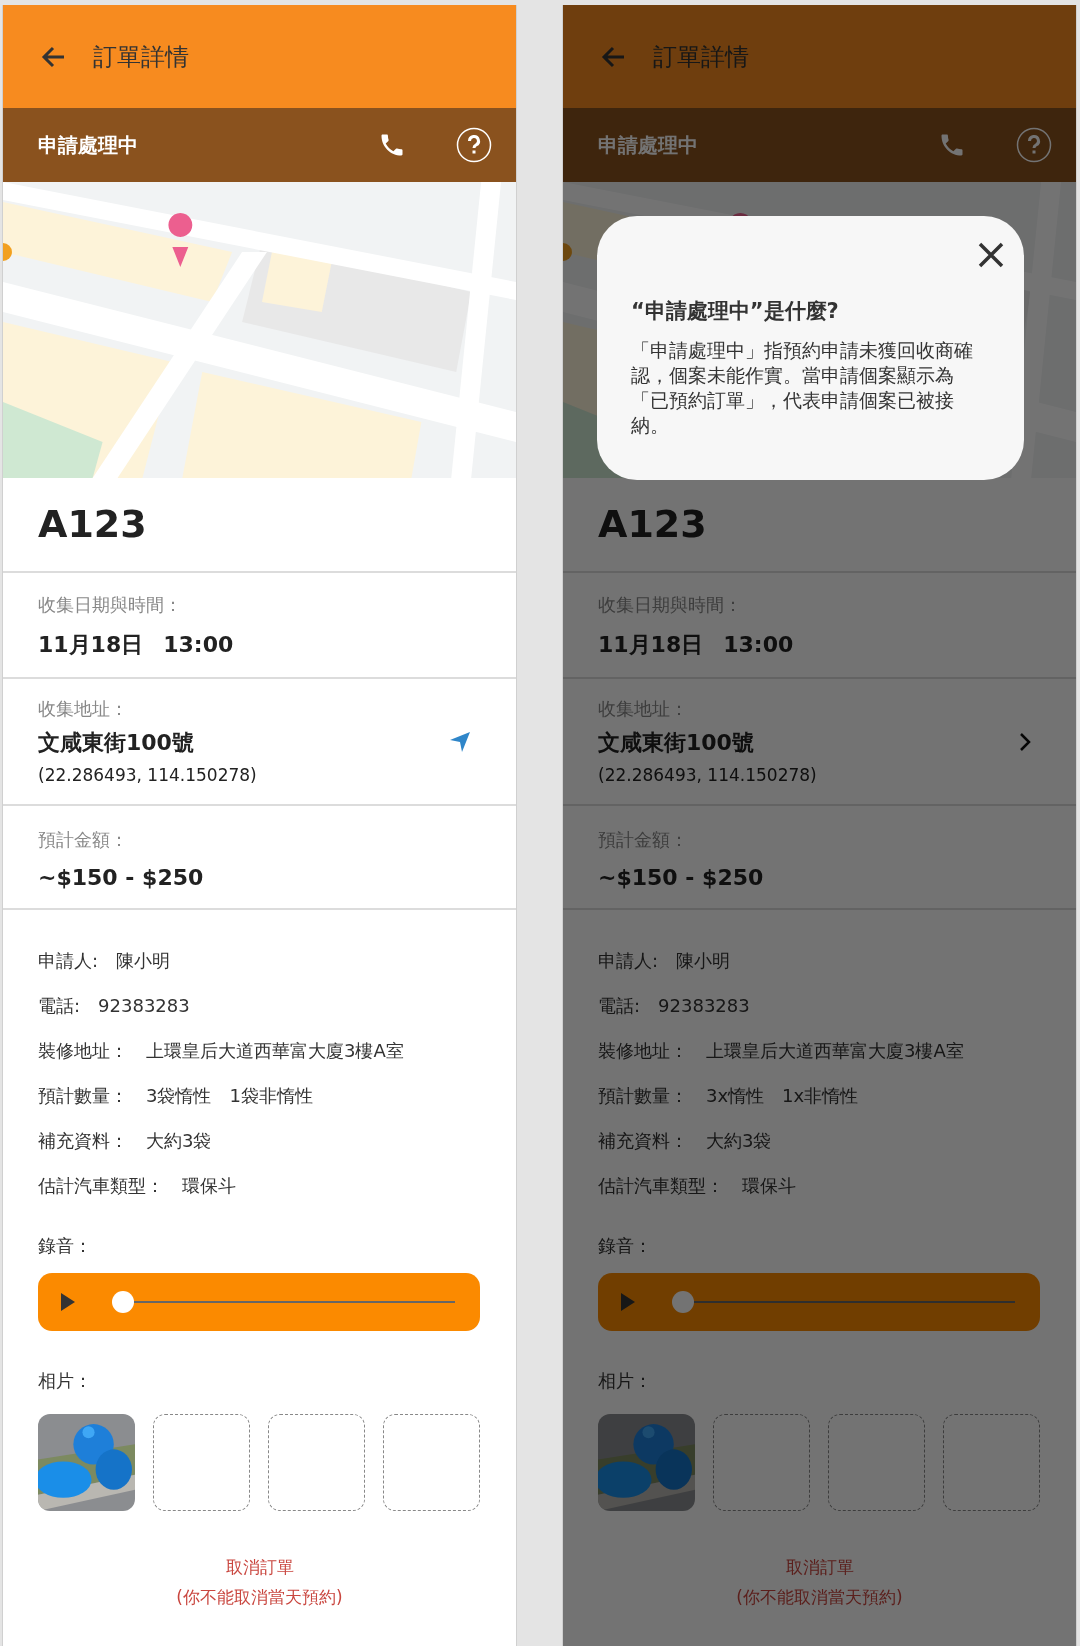 This screenshot has height=1646, width=1080. What do you see at coordinates (820, 1096) in the screenshot?
I see `detail-value: 1x非惰性` at bounding box center [820, 1096].